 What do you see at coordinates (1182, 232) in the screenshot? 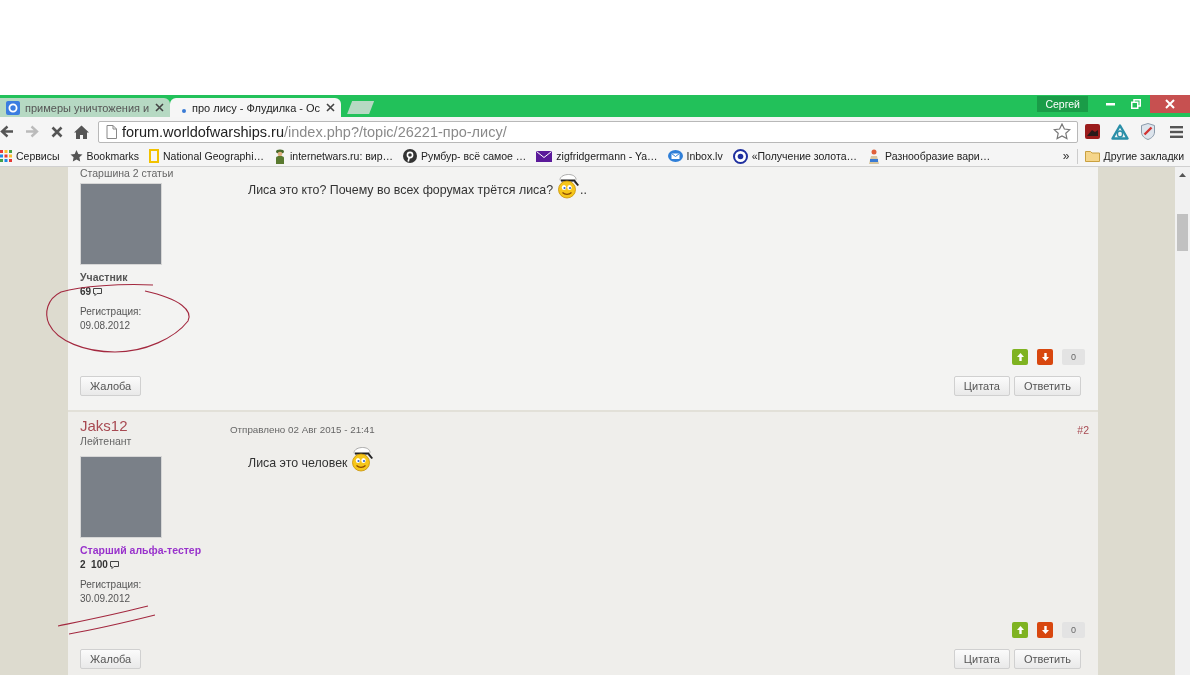
I see `scrollbar-thumb` at bounding box center [1182, 232].